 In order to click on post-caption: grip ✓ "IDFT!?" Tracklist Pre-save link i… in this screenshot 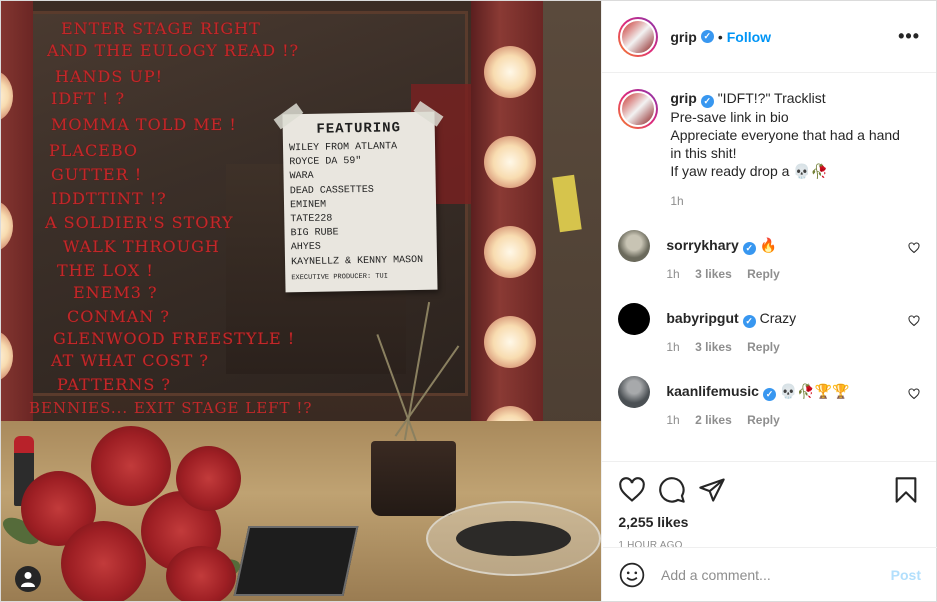, I will do `click(769, 149)`.